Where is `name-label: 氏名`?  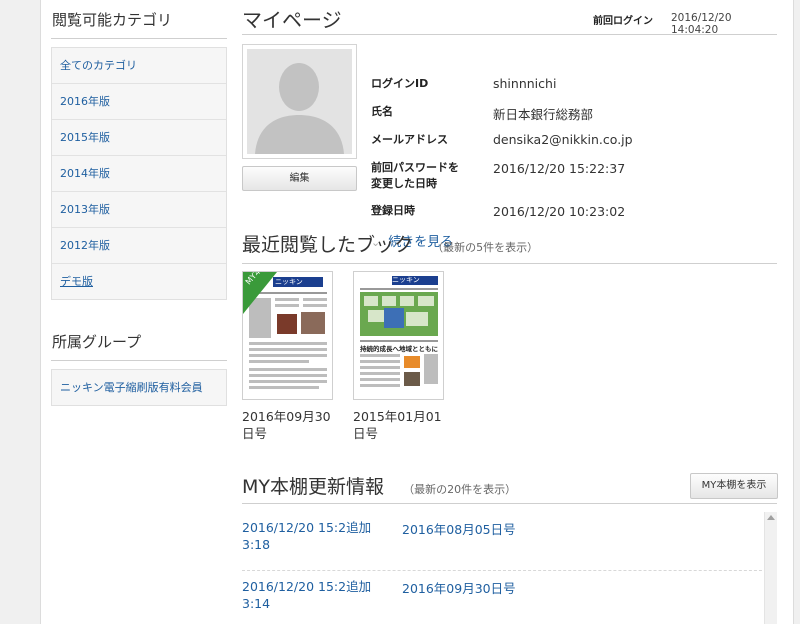 name-label: 氏名 is located at coordinates (382, 111).